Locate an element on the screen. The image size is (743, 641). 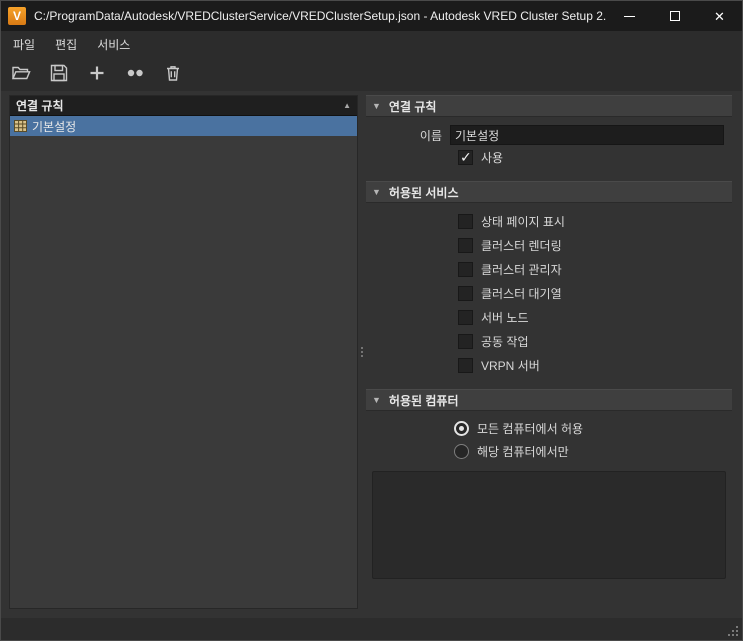
cluster-rendering-checkbox is located at coordinates (465, 245).